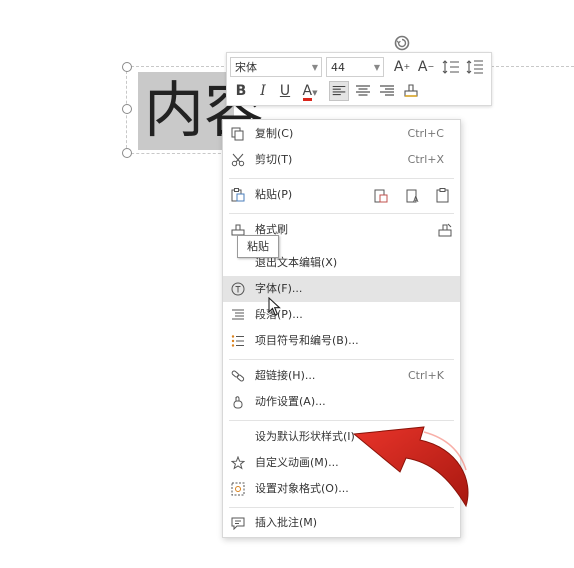 This screenshot has width=574, height=568. I want to click on menu-item-shortcut: Ctrl+K, so click(425, 375).